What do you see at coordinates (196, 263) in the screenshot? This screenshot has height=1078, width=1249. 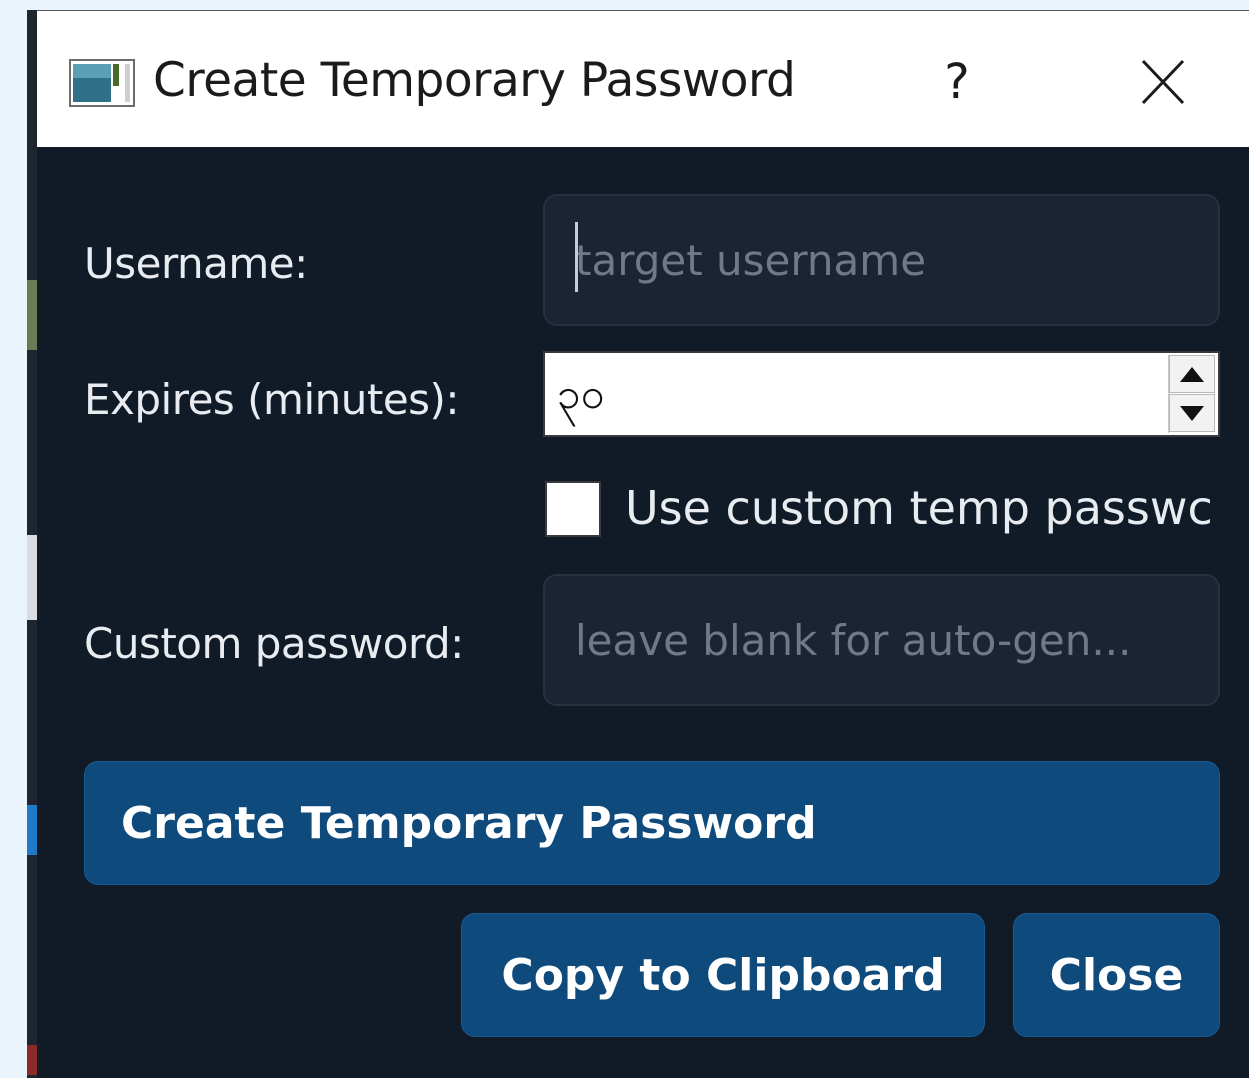 I see `username-label: Username:` at bounding box center [196, 263].